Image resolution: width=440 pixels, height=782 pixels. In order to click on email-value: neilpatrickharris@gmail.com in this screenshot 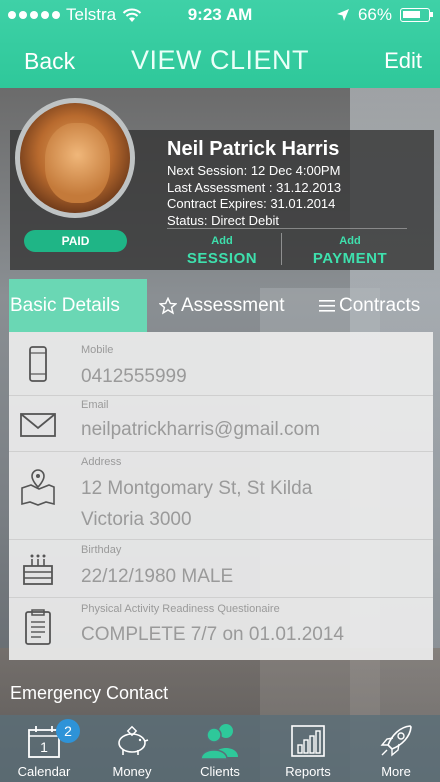, I will do `click(200, 429)`.